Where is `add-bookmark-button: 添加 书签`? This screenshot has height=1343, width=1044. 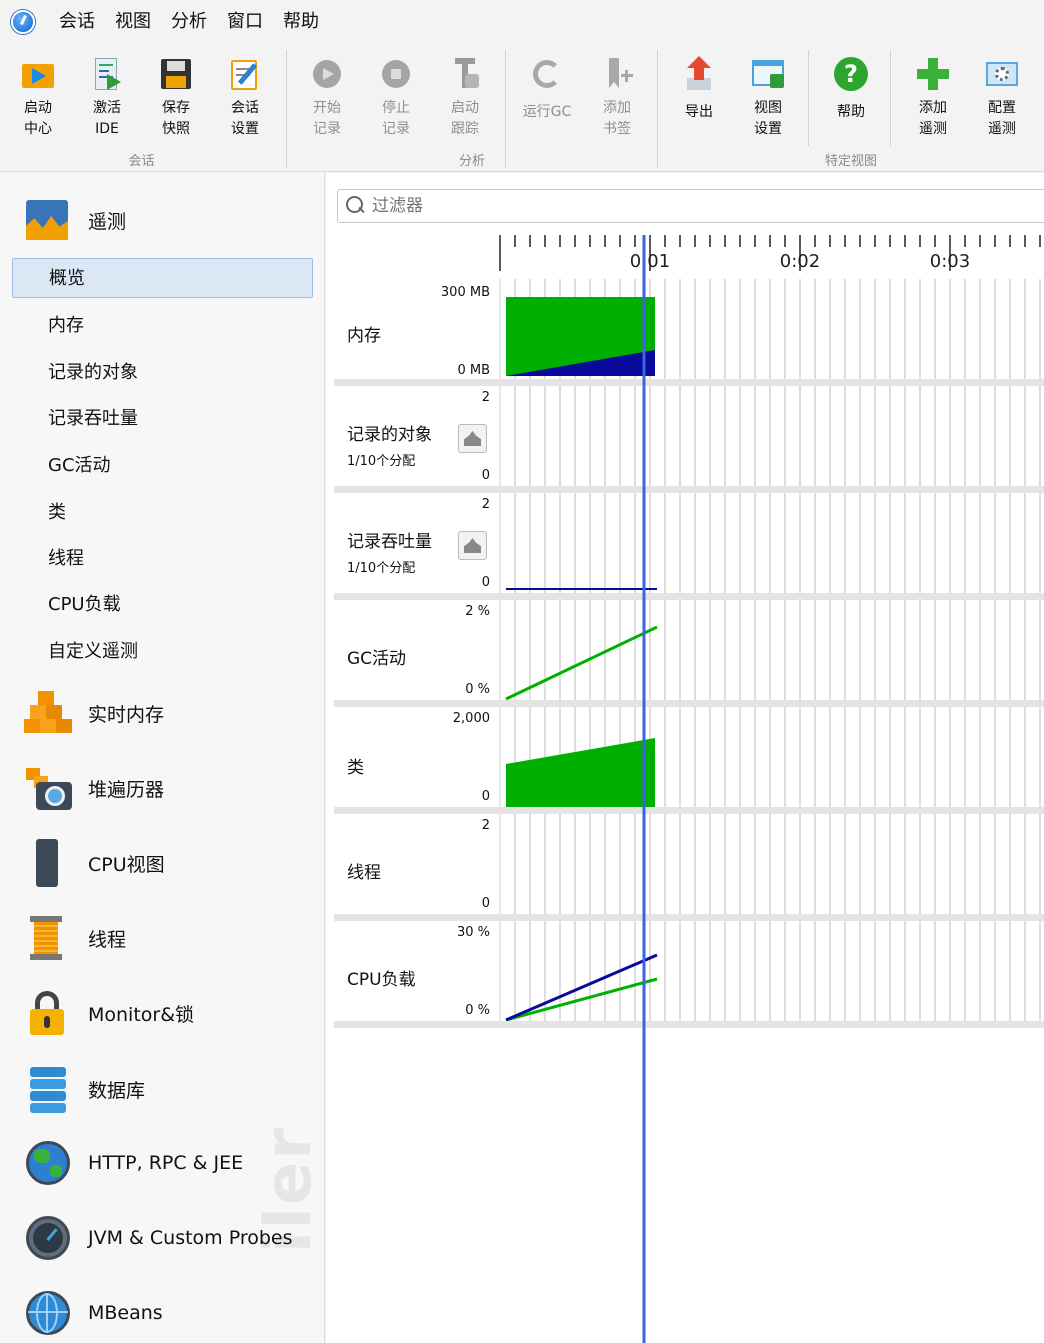
add-bookmark-button: 添加 书签 is located at coordinates (617, 100).